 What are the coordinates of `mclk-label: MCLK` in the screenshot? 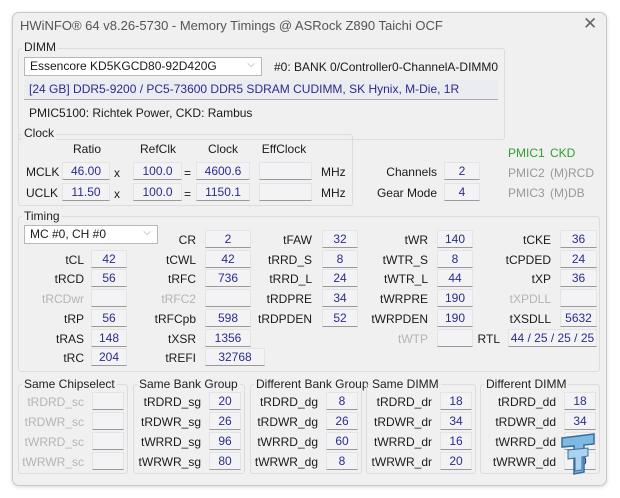 It's located at (43, 172).